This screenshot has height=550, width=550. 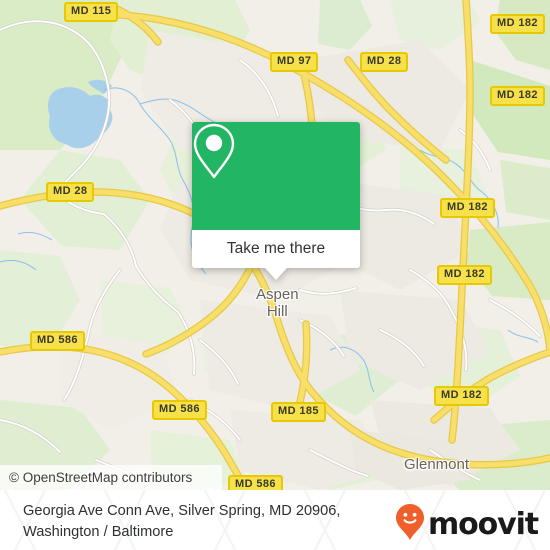 What do you see at coordinates (277, 303) in the screenshot?
I see `place-label-aspen-hill: Aspen Hill` at bounding box center [277, 303].